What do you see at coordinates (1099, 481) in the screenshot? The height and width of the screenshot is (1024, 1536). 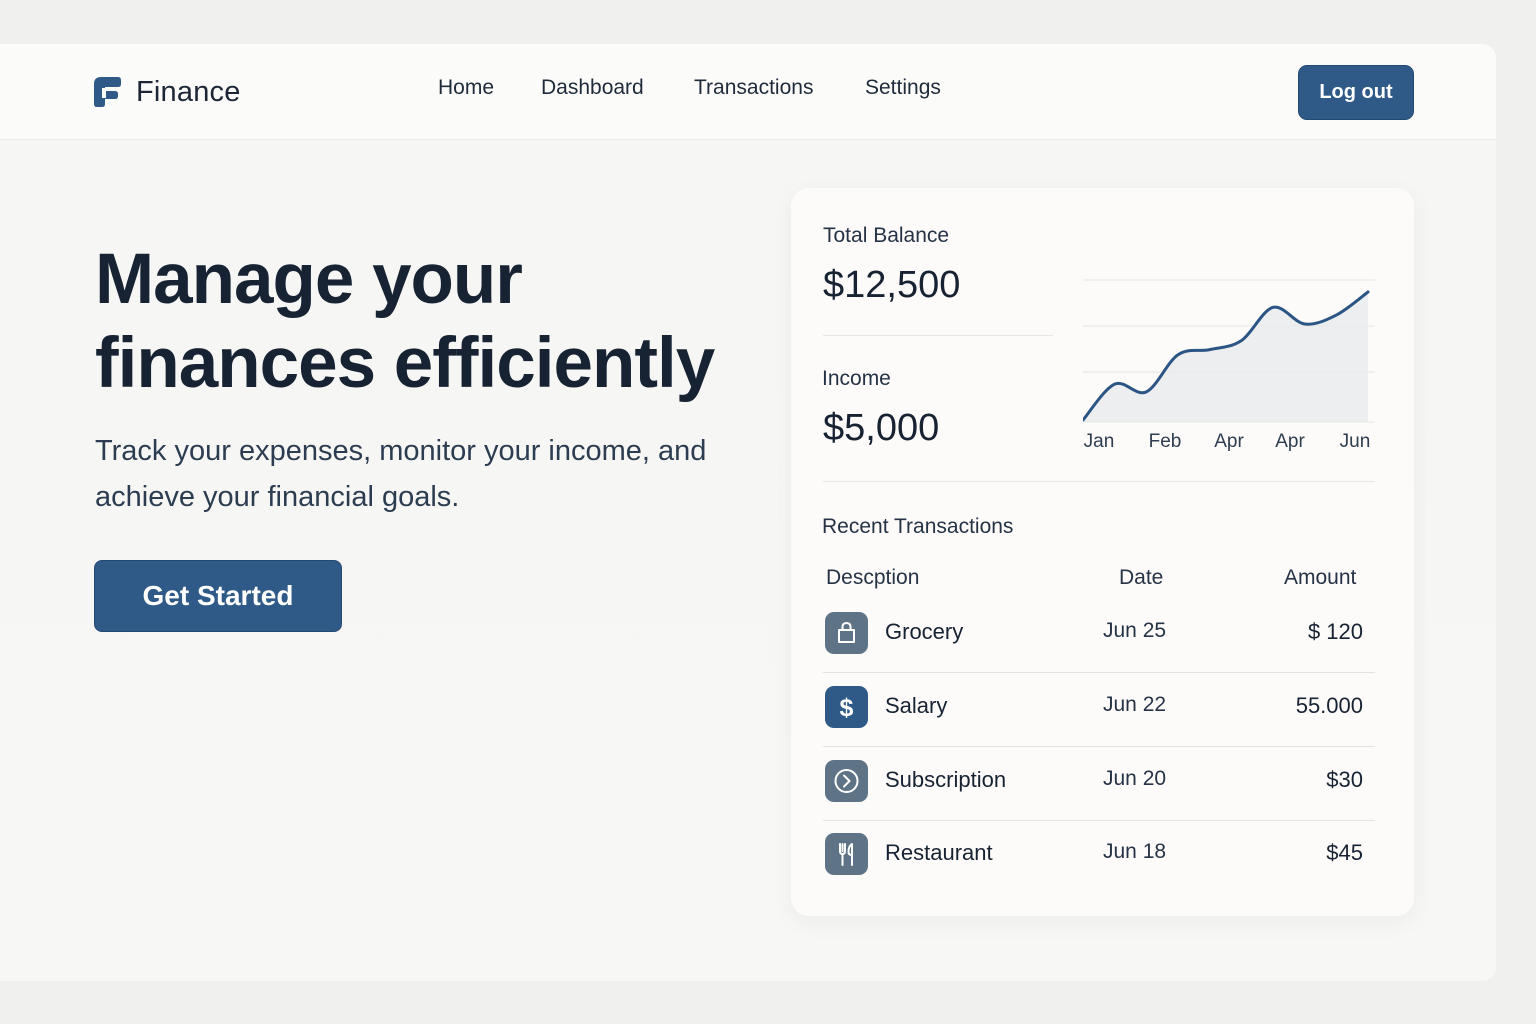 I see `section-divider` at bounding box center [1099, 481].